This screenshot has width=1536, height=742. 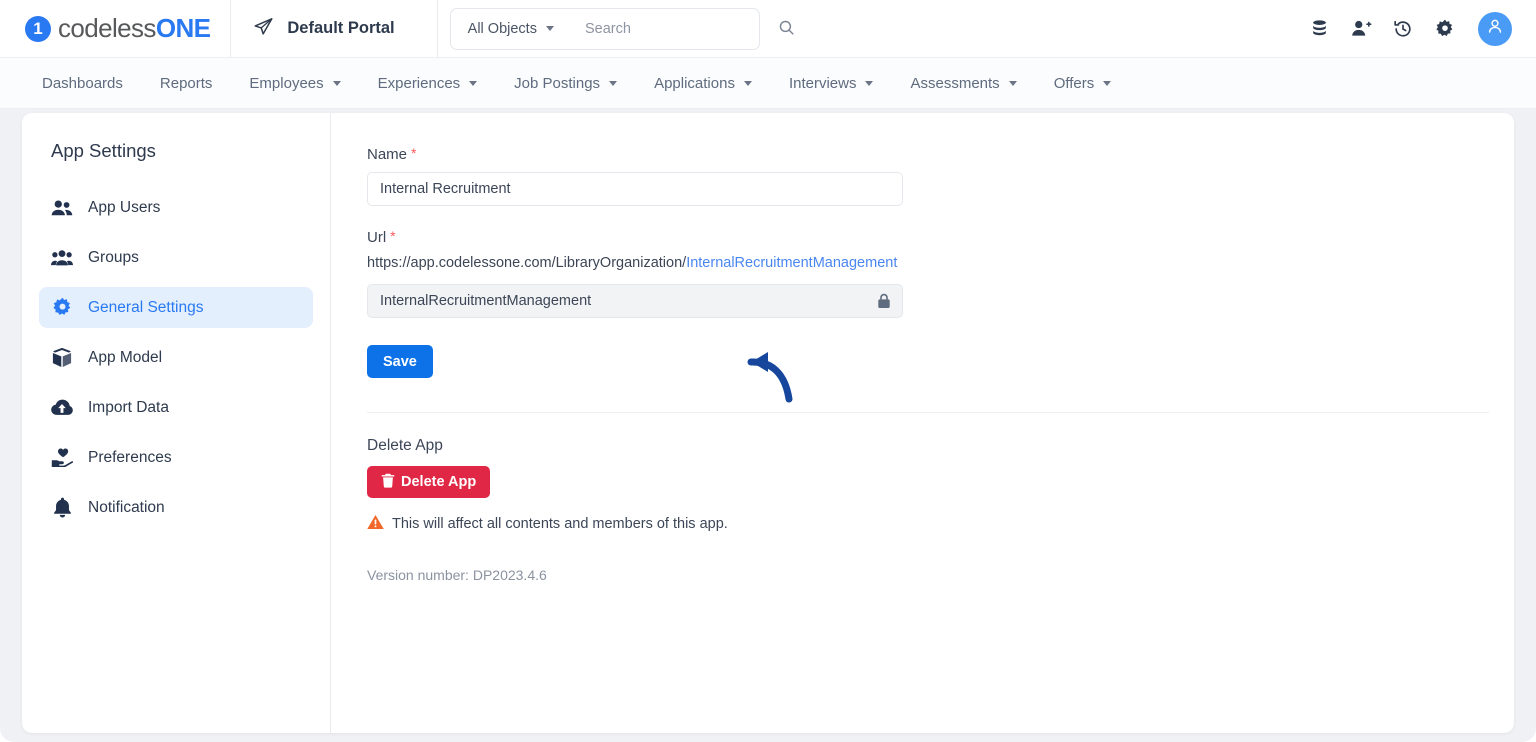 I want to click on sidebar-item-notification: Notification, so click(x=176, y=507).